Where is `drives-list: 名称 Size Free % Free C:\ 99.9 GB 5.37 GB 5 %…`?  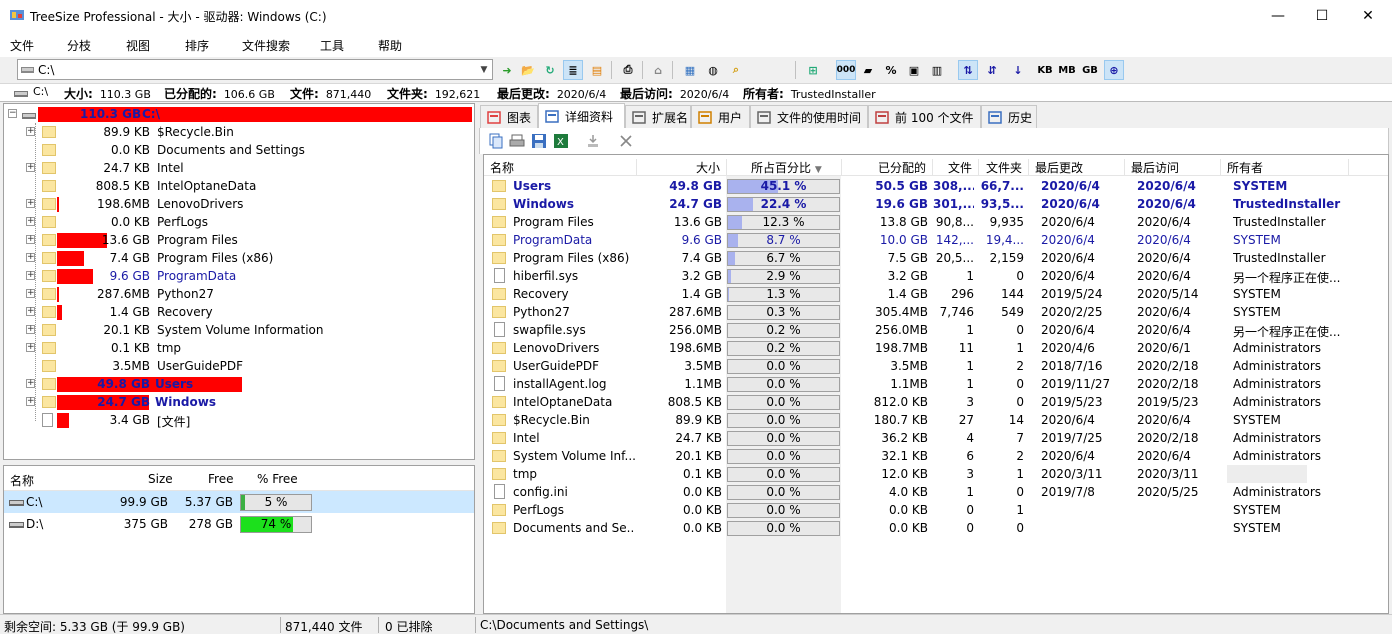 drives-list: 名称 Size Free % Free C:\ 99.9 GB 5.37 GB 5 %… is located at coordinates (239, 539).